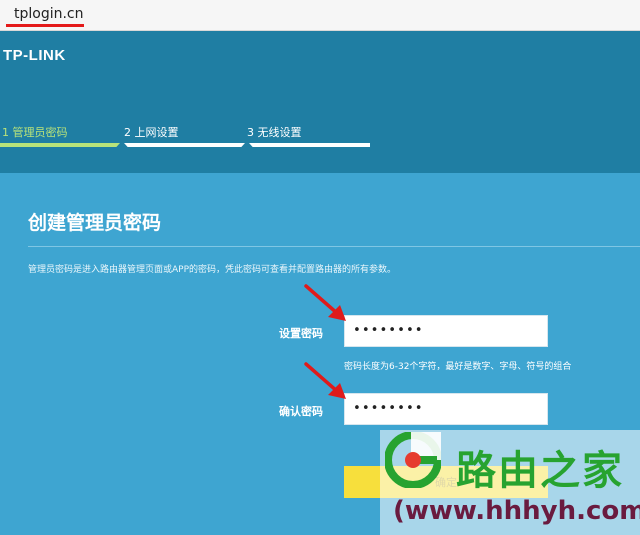 Image resolution: width=640 pixels, height=535 pixels. I want to click on tplink-logo: TP-LINK, so click(34, 55).